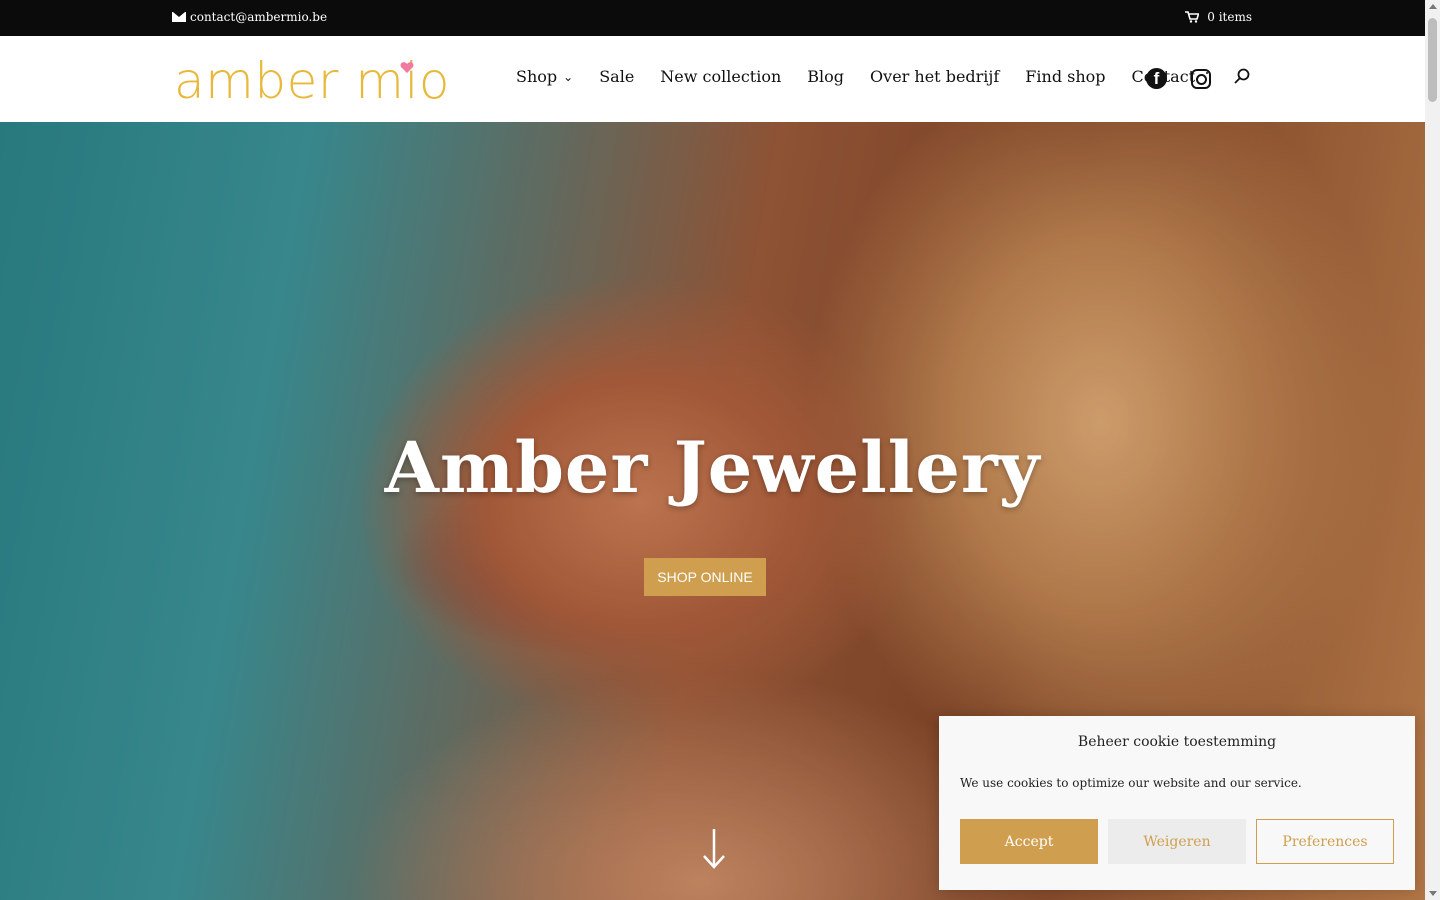 The width and height of the screenshot is (1440, 900). I want to click on scroll-up-arrow-icon, so click(1433, 6).